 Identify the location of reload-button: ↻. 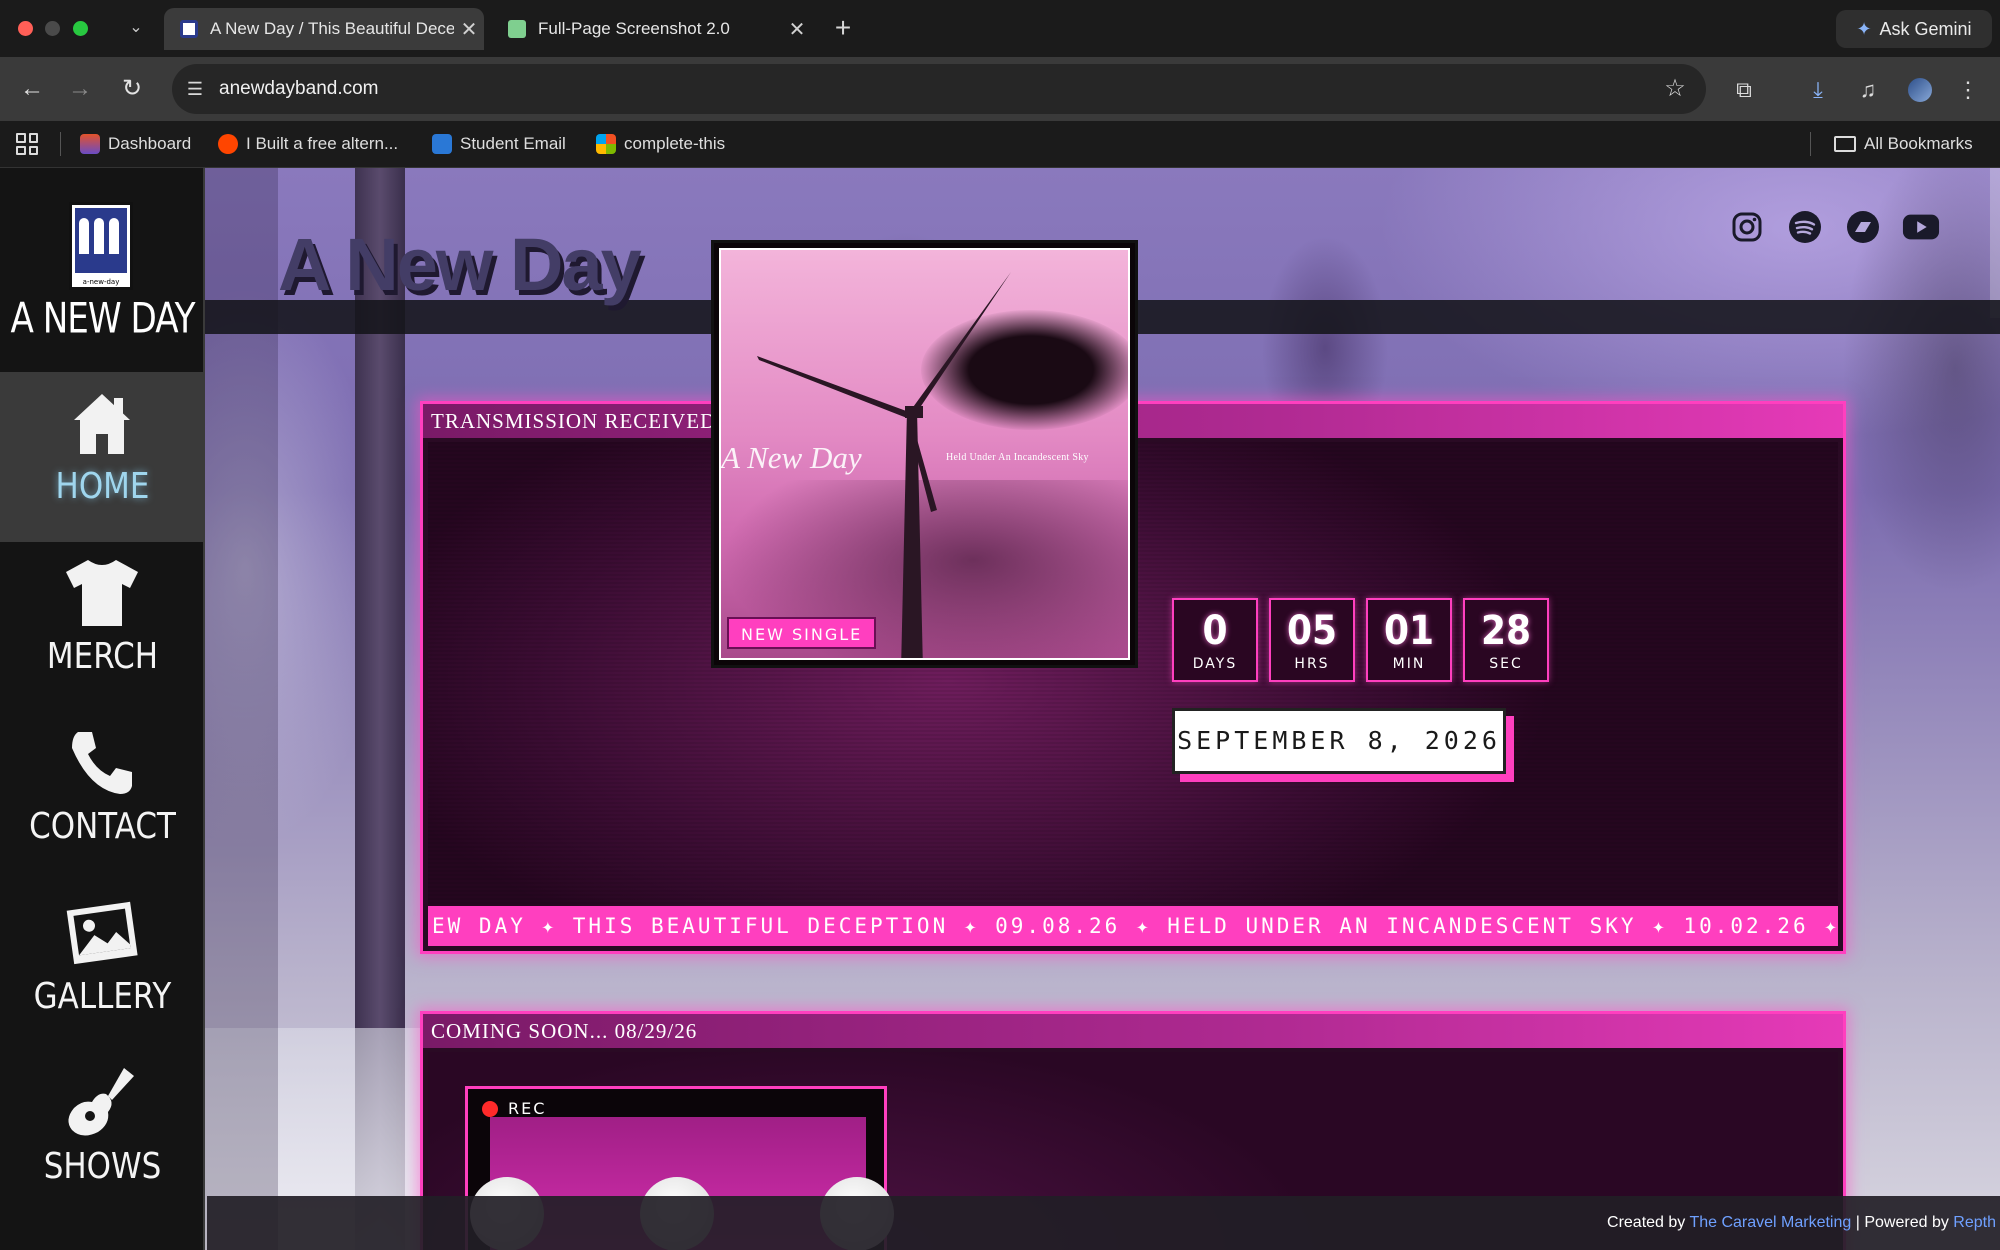
(132, 89).